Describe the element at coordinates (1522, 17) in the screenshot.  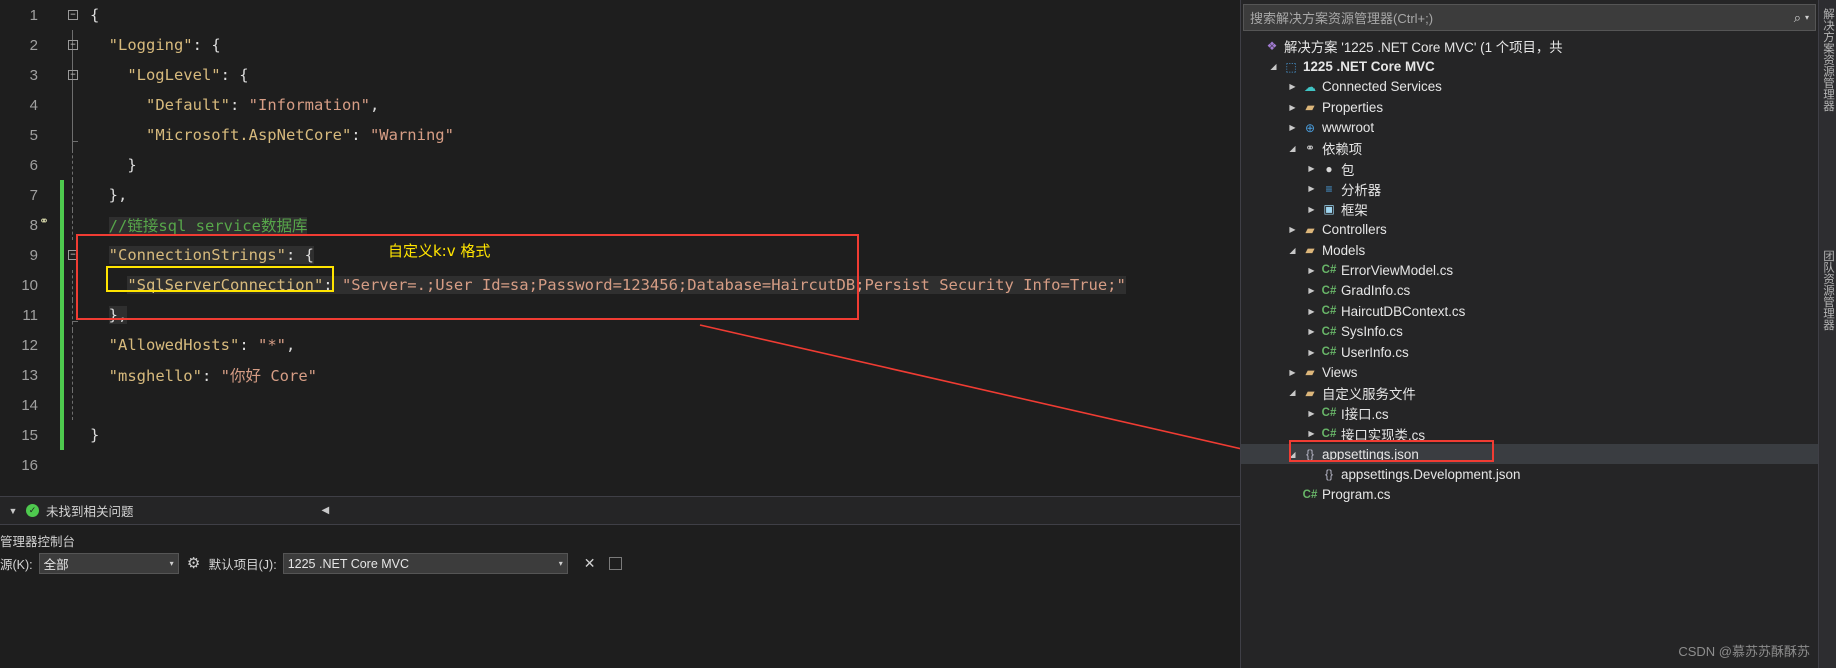
I see `search-input: 搜索解决方案资源管理器(Ctrl+;)` at that location.